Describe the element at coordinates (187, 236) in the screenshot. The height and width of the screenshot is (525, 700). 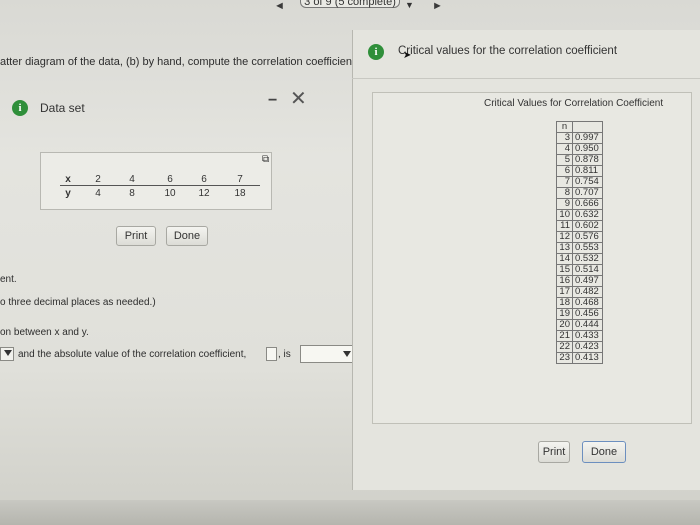
I see `dataset-done-button: Done` at that location.